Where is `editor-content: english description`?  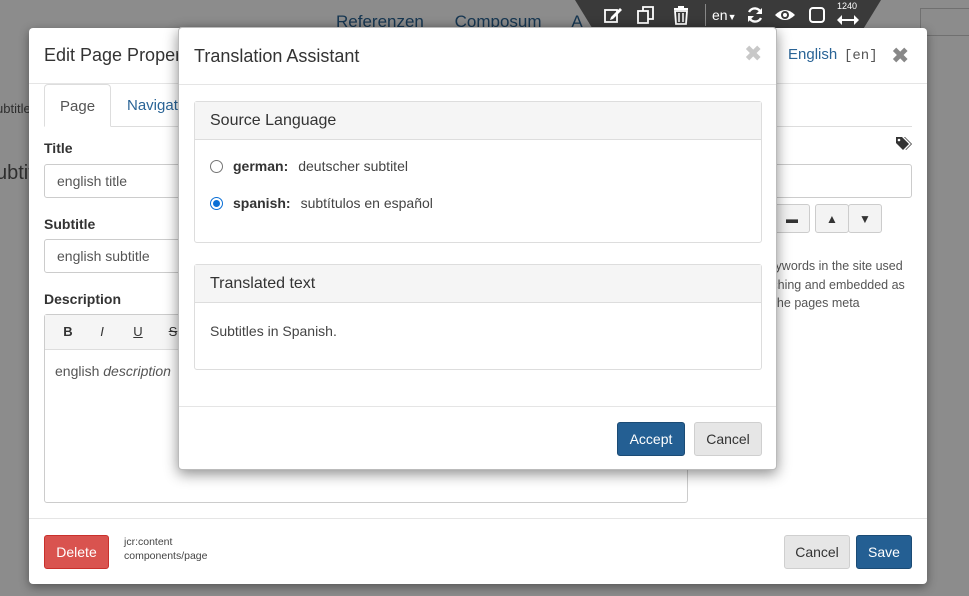 editor-content: english description is located at coordinates (113, 371).